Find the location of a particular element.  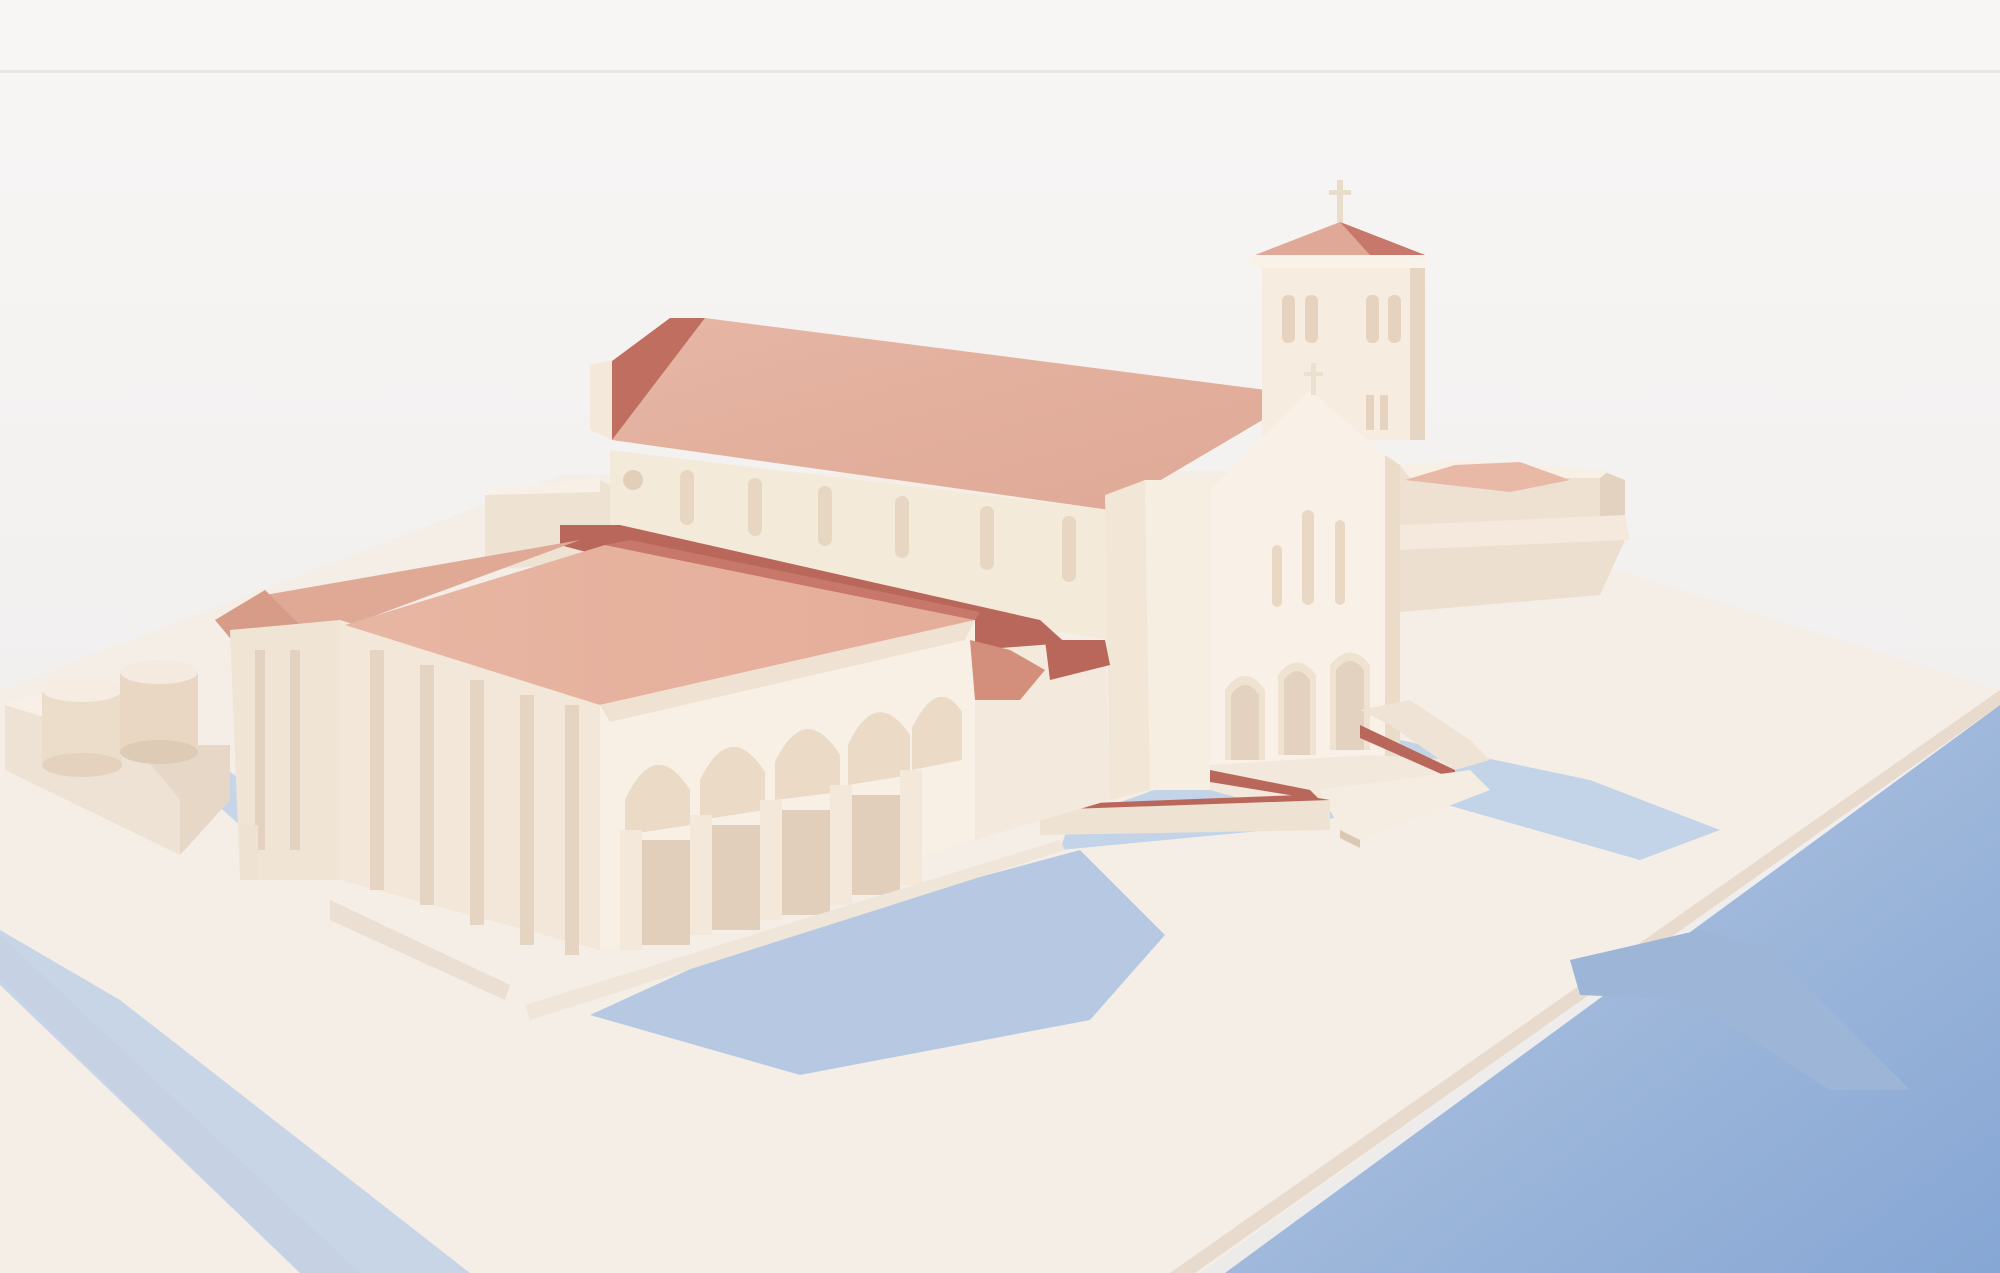

horizon-line is located at coordinates (1000, 71).